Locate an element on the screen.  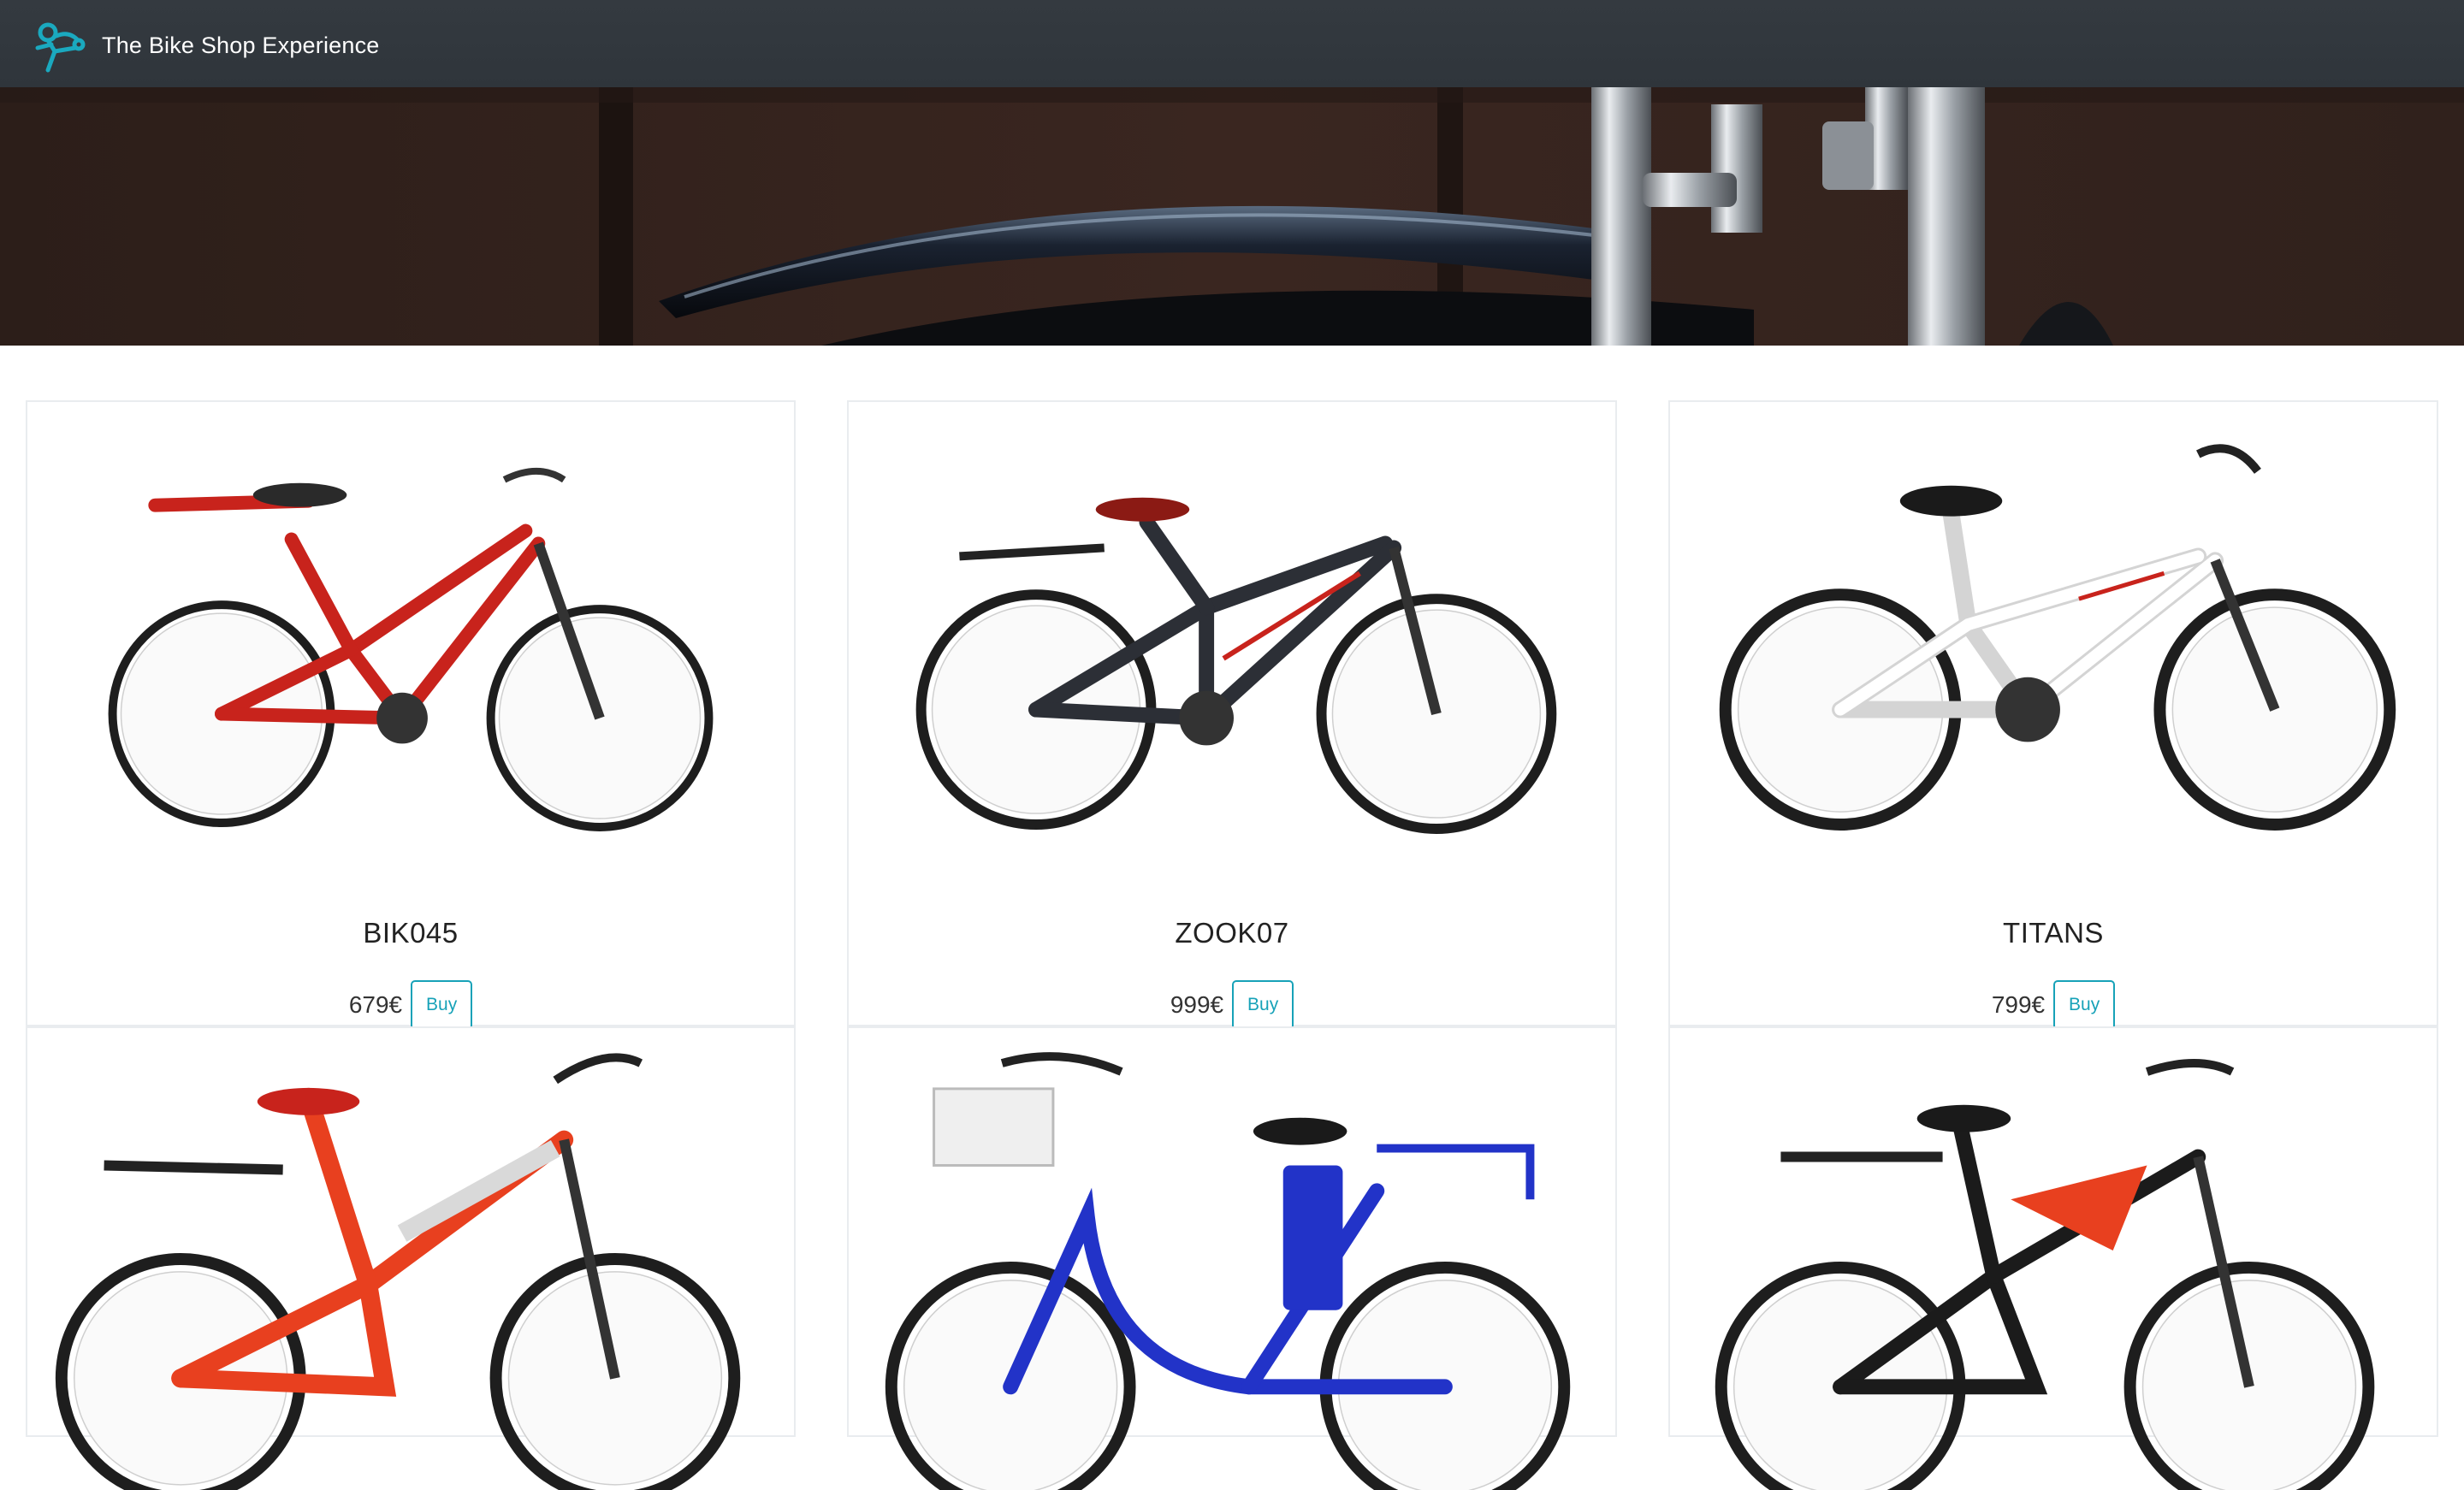
product-card: ZOOK07 999€ Buy is located at coordinates (1232, 715).